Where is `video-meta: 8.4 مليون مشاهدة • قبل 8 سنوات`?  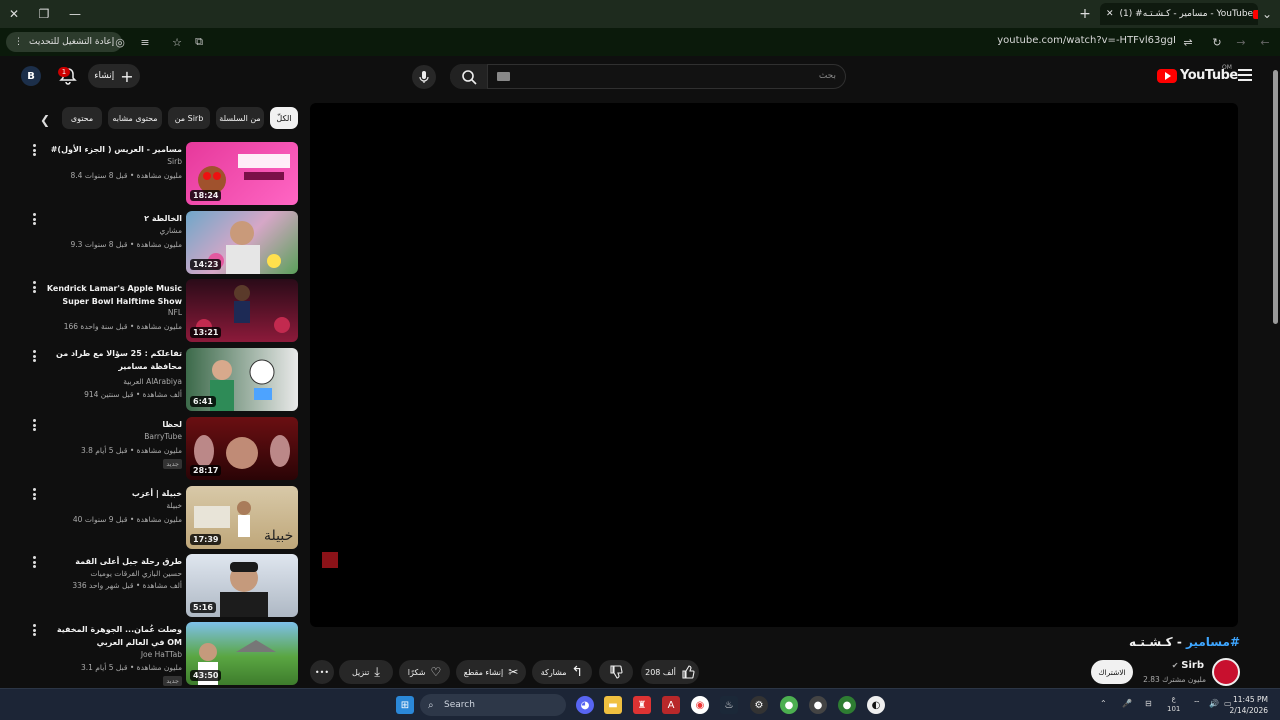 video-meta: 8.4 مليون مشاهدة • قبل 8 سنوات is located at coordinates (126, 175).